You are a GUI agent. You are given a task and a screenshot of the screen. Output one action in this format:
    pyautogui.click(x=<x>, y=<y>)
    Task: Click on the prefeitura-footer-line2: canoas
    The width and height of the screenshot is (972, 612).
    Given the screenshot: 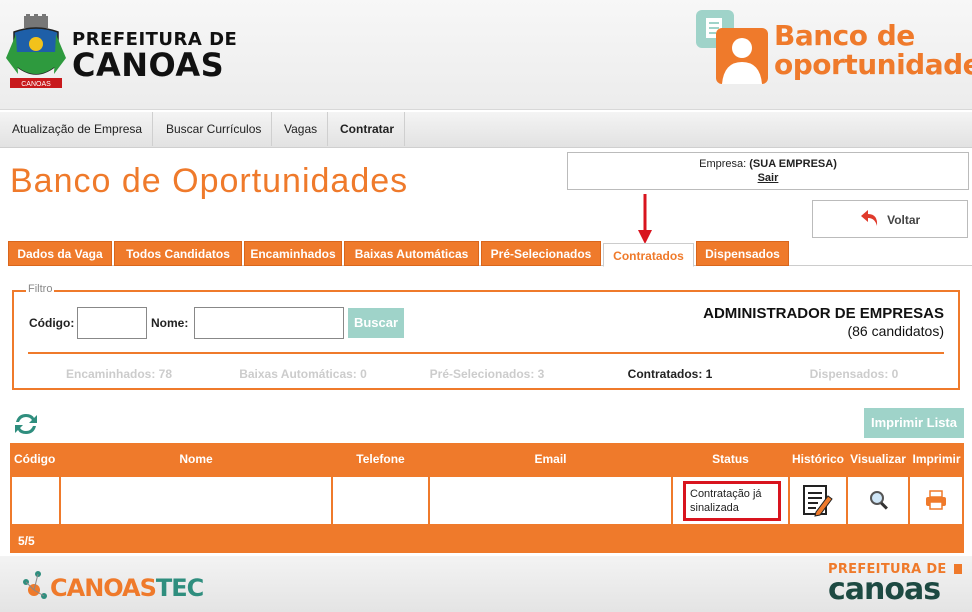 What is the action you would take?
    pyautogui.click(x=884, y=589)
    